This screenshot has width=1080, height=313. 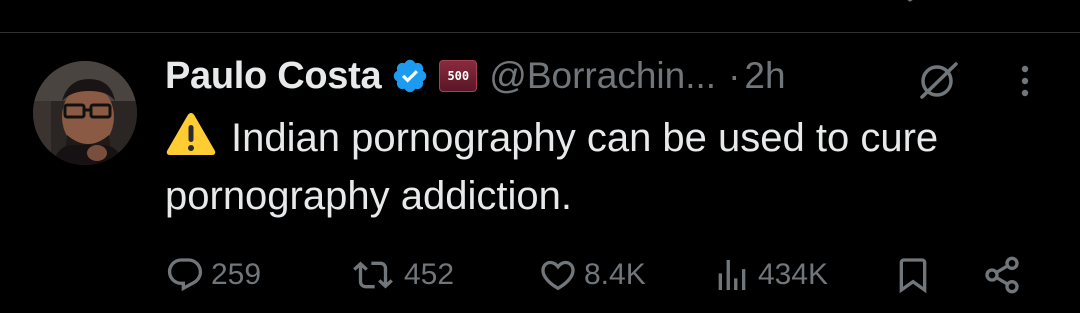 What do you see at coordinates (410, 76) in the screenshot?
I see `verified-badge-icon` at bounding box center [410, 76].